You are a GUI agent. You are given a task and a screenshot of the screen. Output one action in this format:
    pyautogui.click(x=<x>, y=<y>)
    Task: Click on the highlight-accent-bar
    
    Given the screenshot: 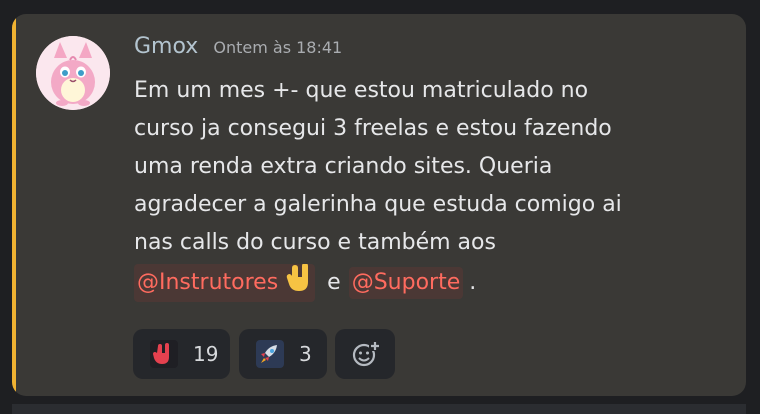 What is the action you would take?
    pyautogui.click(x=14, y=205)
    